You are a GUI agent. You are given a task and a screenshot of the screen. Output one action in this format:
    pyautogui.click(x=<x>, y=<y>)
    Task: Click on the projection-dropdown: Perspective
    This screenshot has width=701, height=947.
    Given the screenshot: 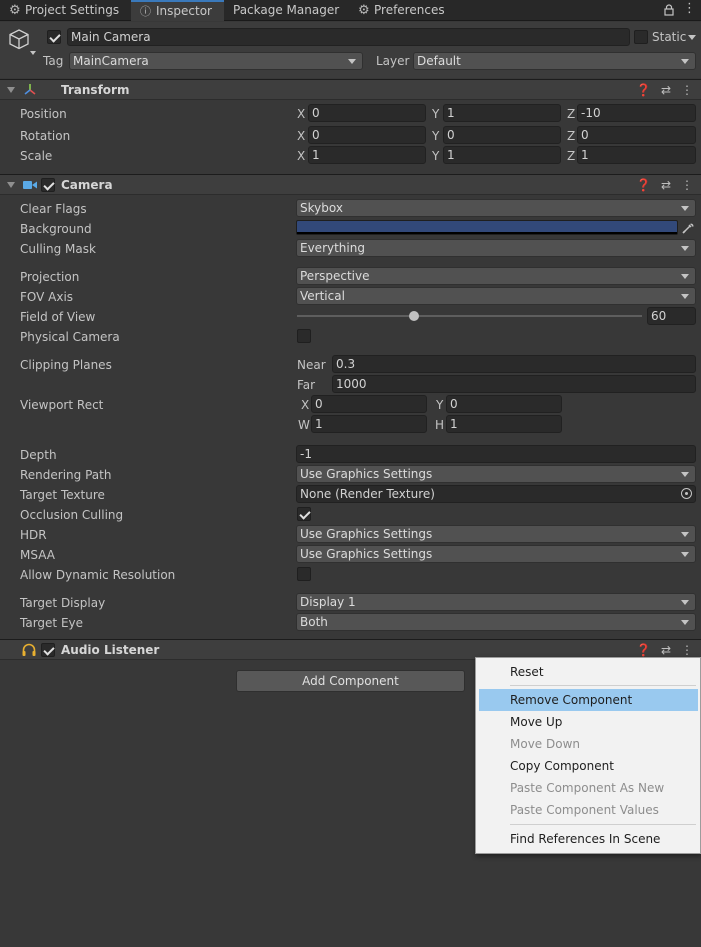 What is the action you would take?
    pyautogui.click(x=496, y=276)
    